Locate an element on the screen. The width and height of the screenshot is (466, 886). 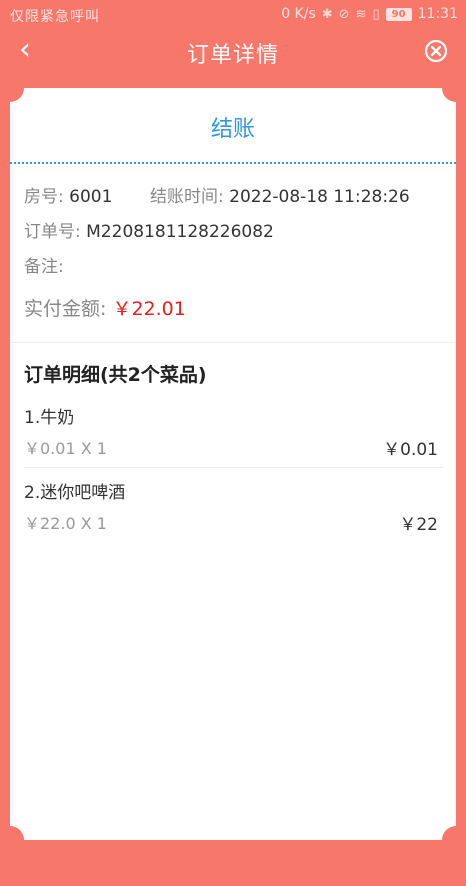
dotted-divider is located at coordinates (233, 163).